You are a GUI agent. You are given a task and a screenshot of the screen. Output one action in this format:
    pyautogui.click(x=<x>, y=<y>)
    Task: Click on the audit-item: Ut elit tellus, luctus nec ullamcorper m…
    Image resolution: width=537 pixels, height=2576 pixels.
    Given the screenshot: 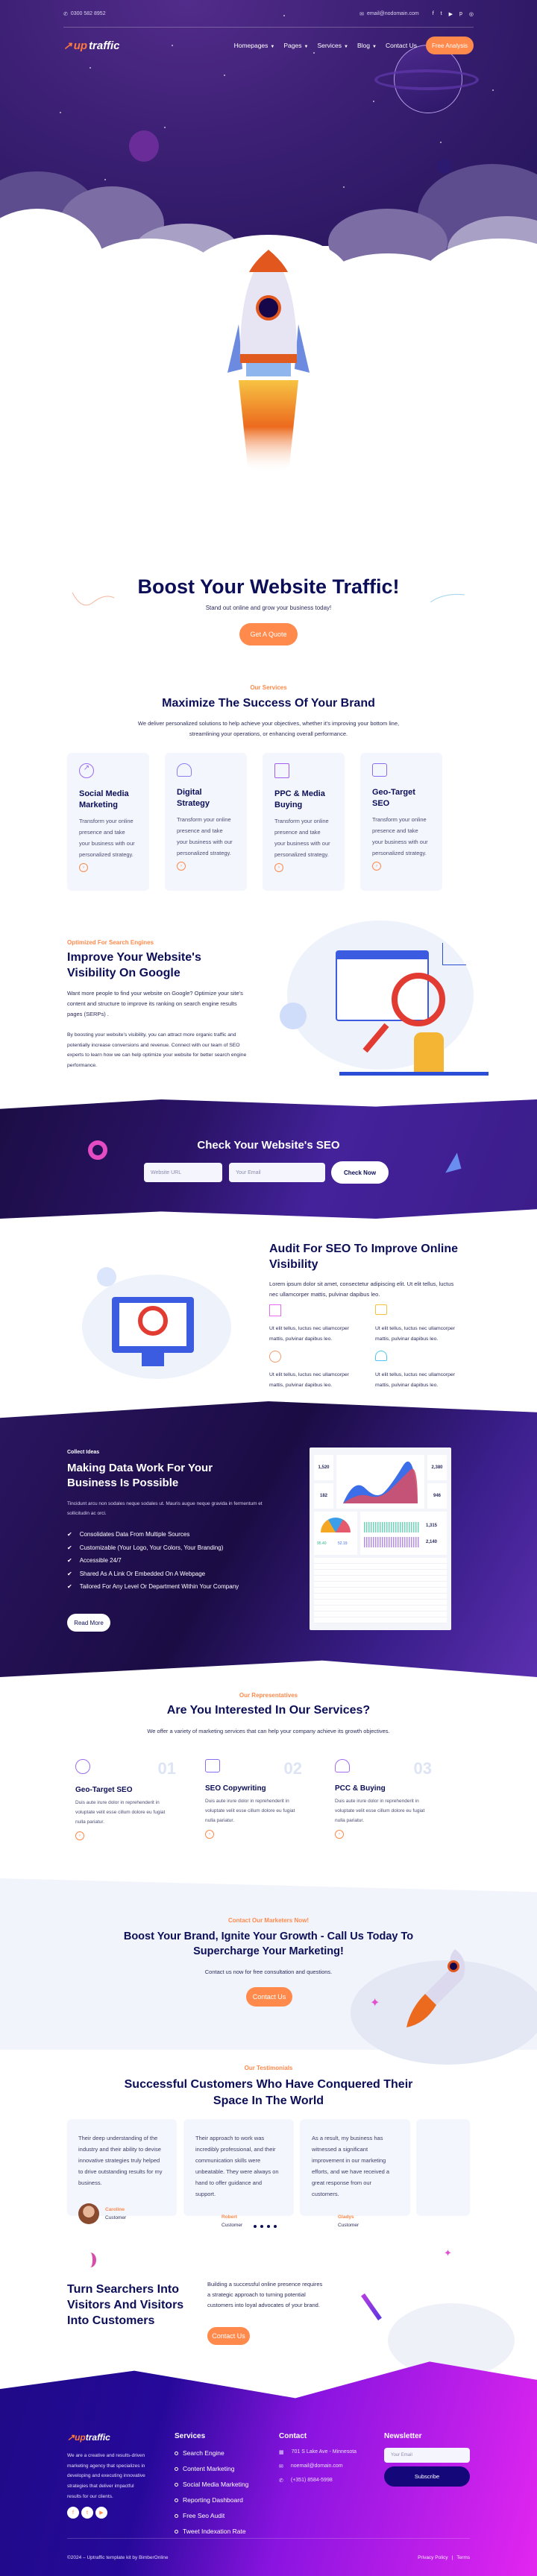 What is the action you would take?
    pyautogui.click(x=415, y=1334)
    